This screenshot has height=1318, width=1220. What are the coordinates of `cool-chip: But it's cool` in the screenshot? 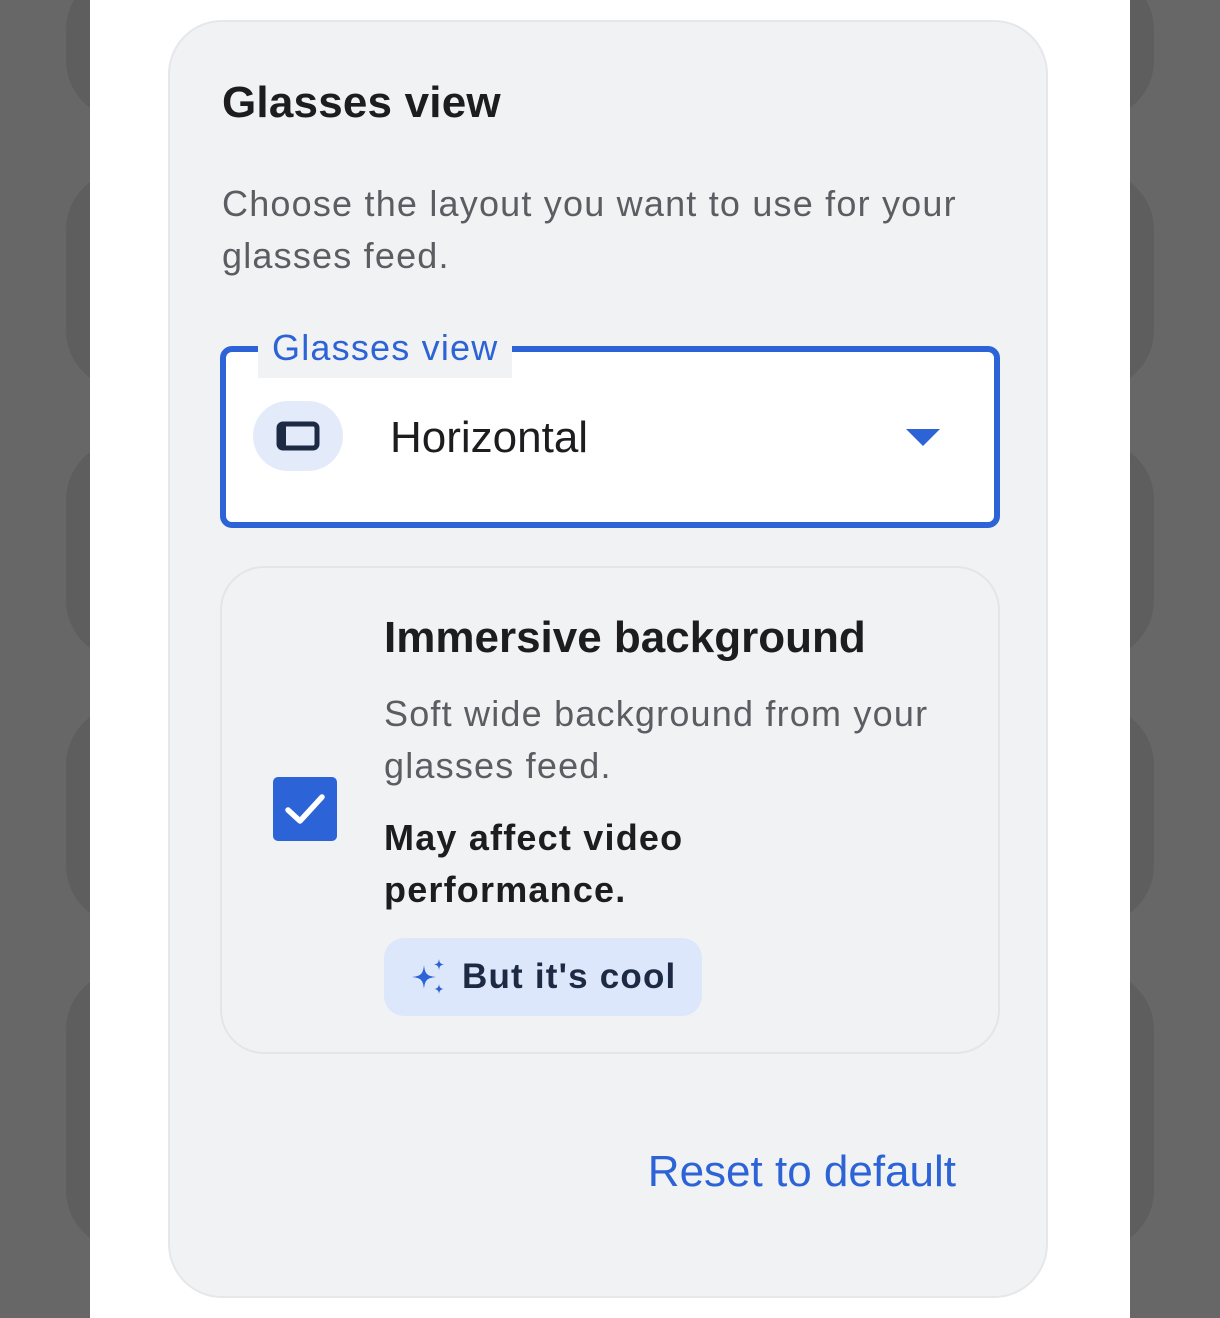 It's located at (543, 977).